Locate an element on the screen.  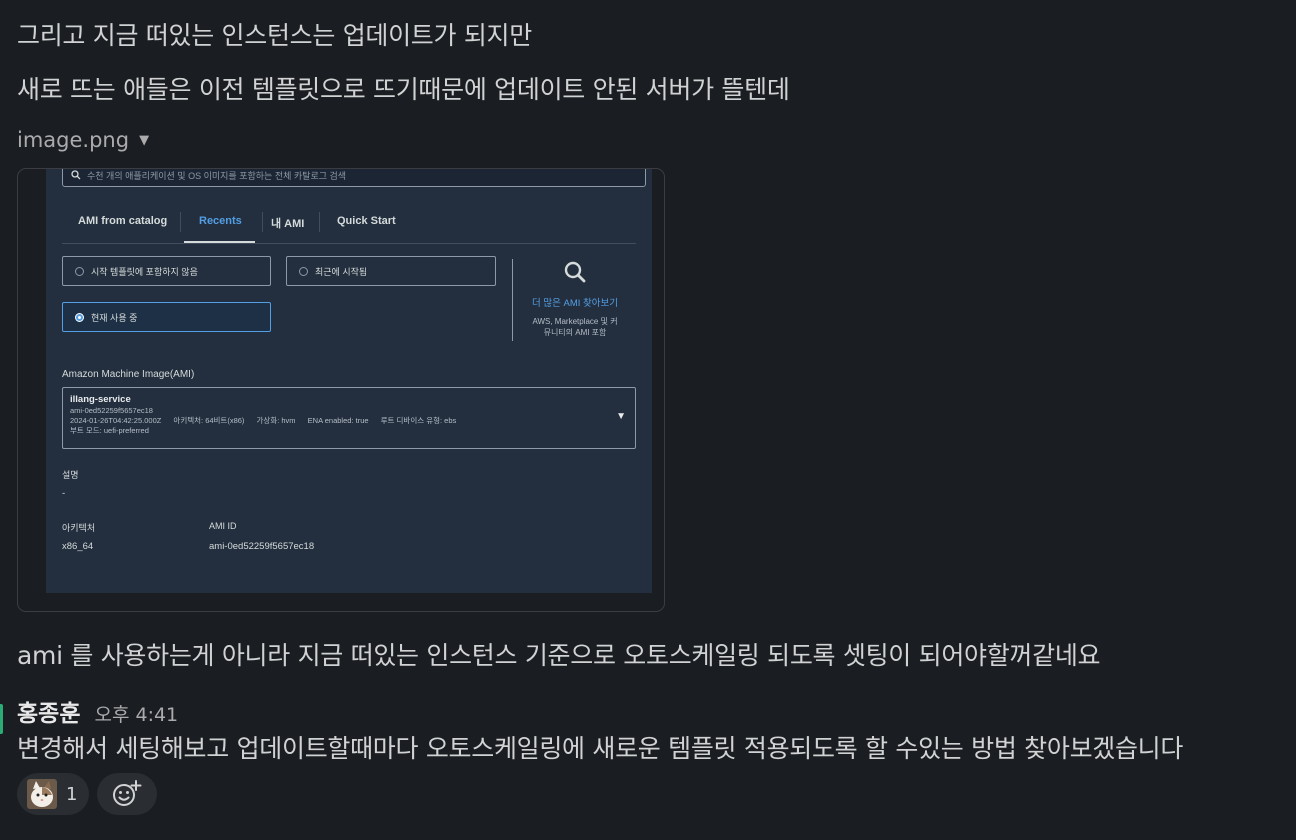
description-value: - is located at coordinates (64, 493).